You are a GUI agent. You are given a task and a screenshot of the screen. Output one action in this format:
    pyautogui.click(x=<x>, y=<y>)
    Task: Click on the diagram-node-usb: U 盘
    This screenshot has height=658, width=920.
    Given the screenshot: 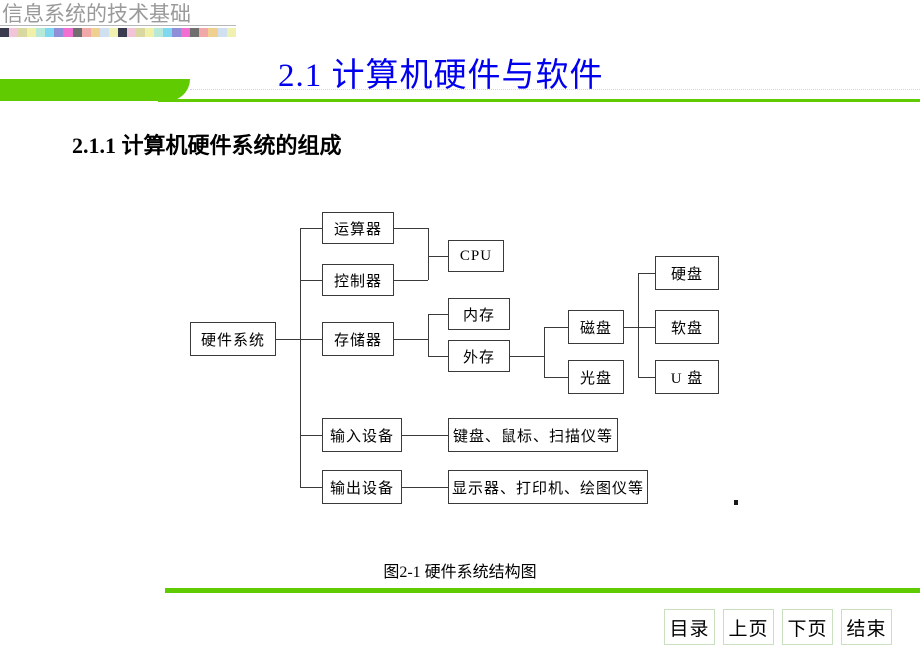 What is the action you would take?
    pyautogui.click(x=687, y=377)
    